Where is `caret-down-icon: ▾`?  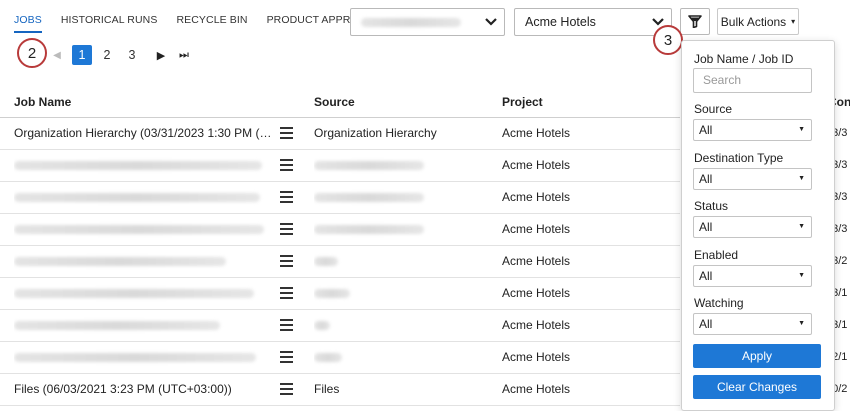 caret-down-icon: ▾ is located at coordinates (793, 21).